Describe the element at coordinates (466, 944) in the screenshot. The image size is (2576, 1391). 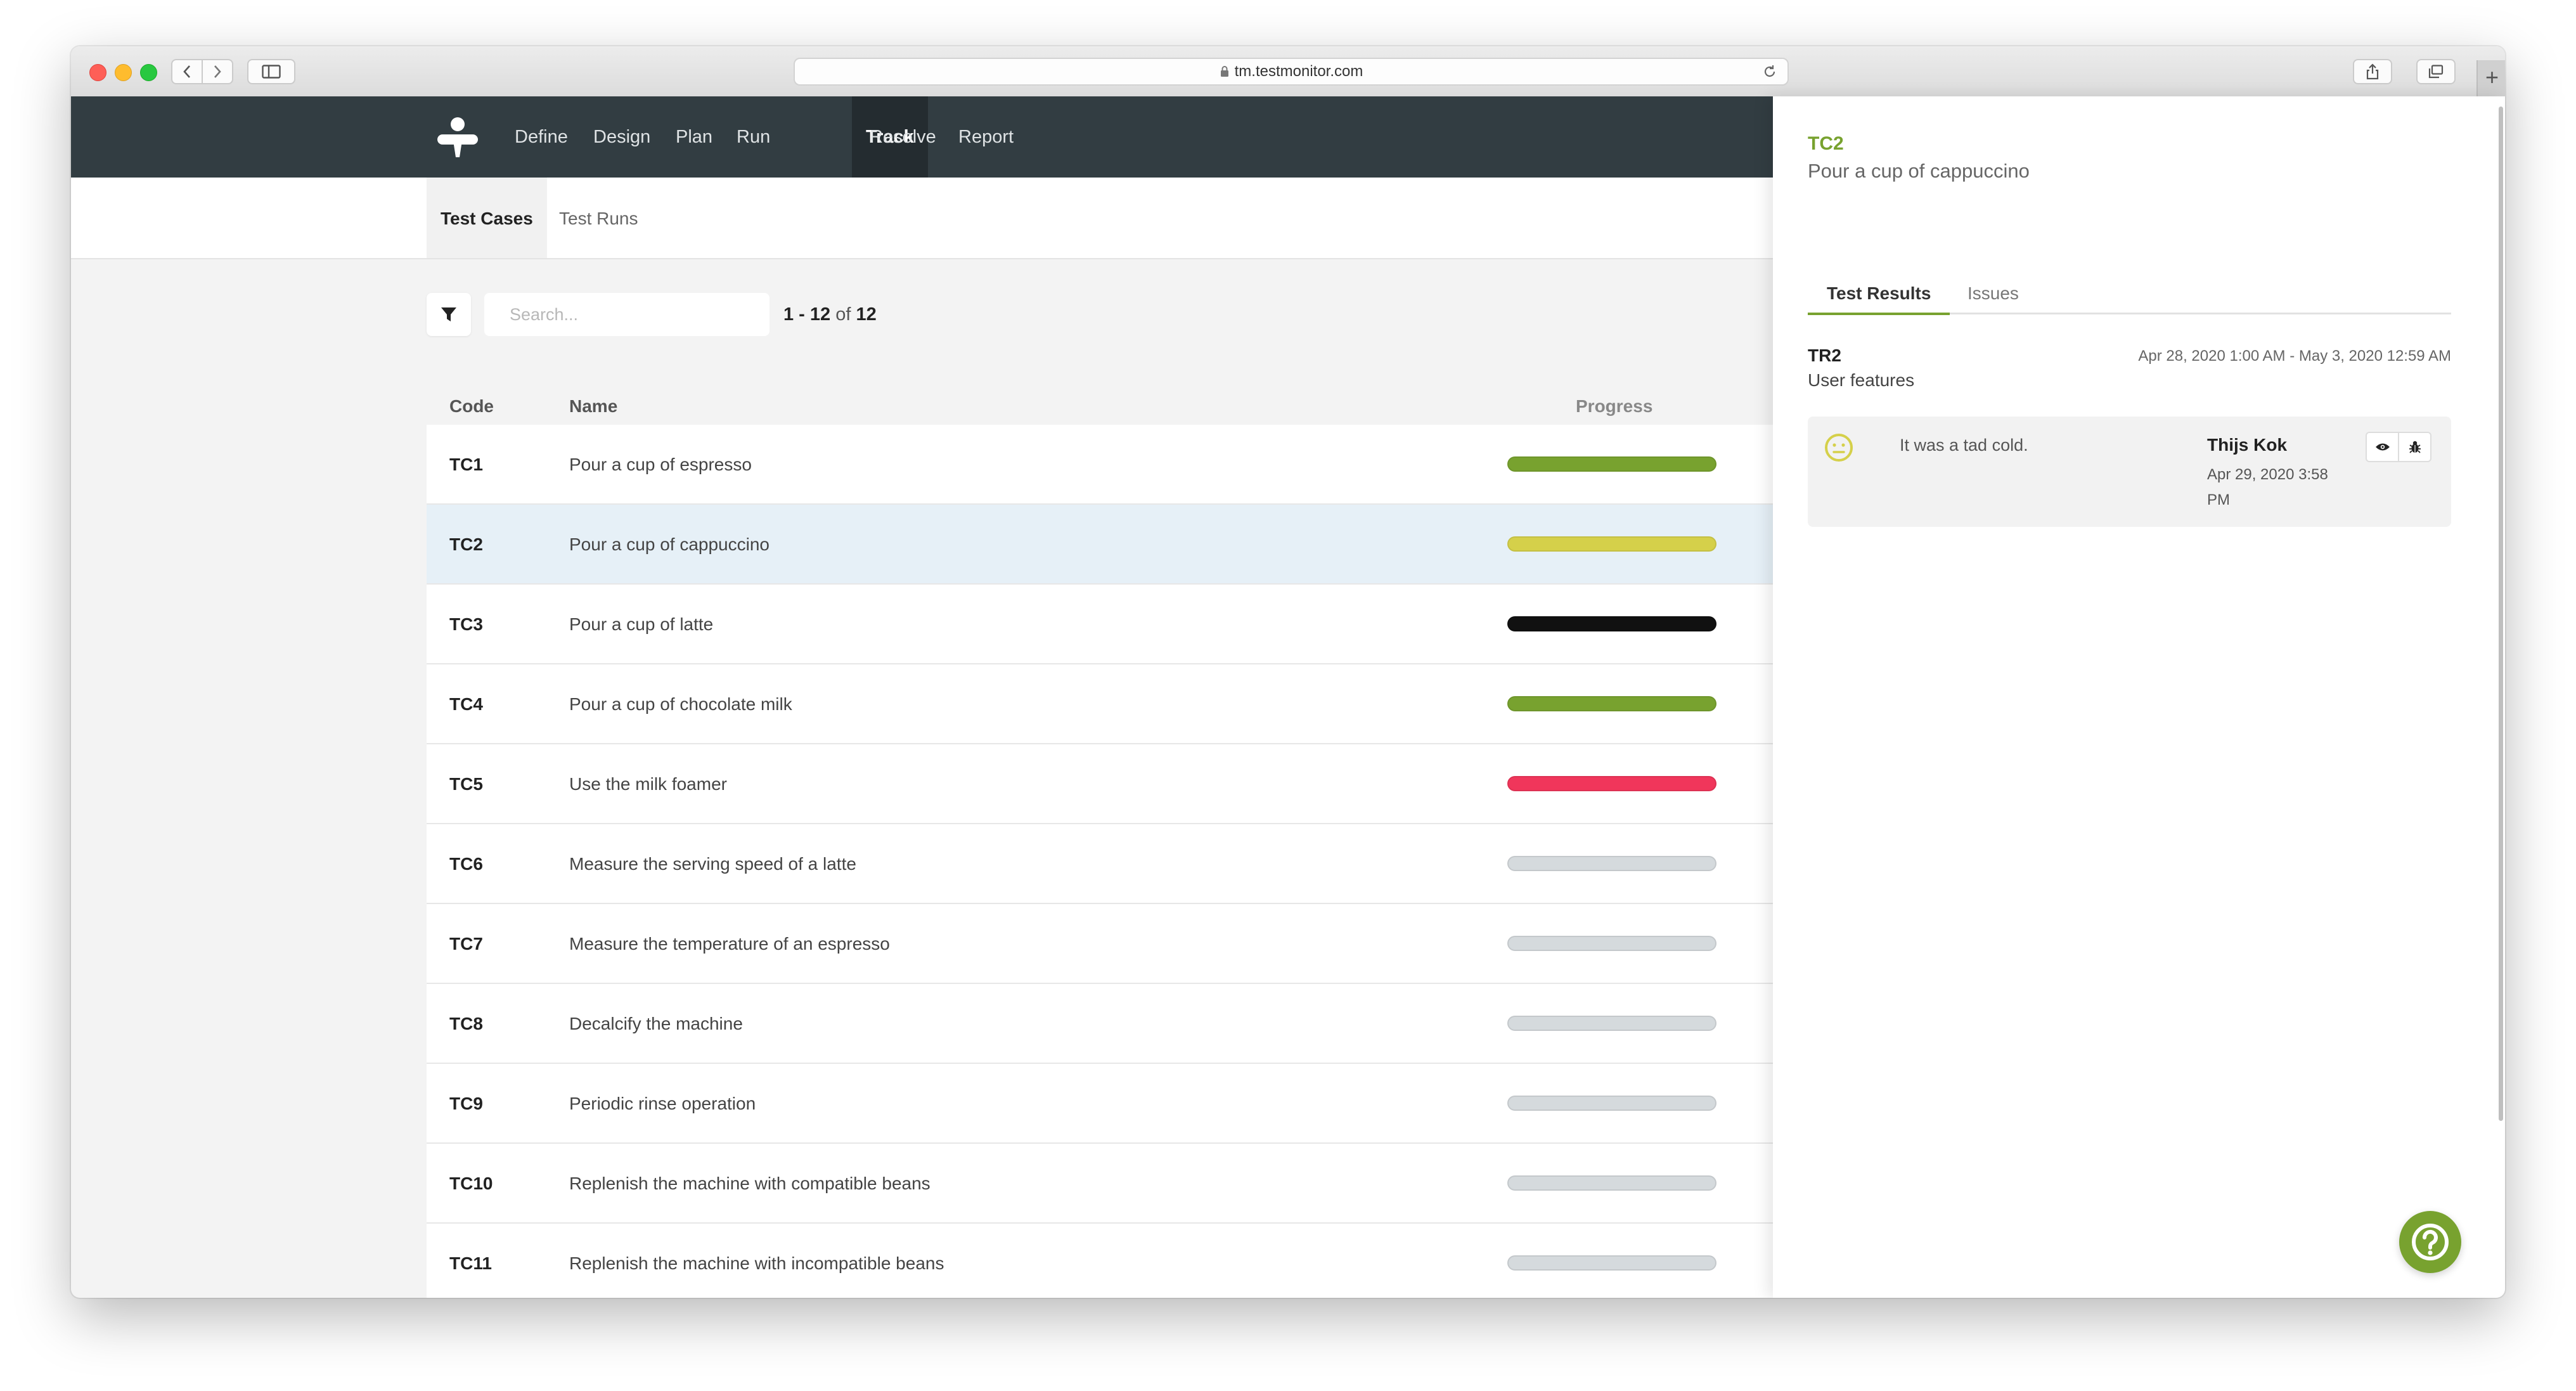
I see `test-case-code: TC7` at that location.